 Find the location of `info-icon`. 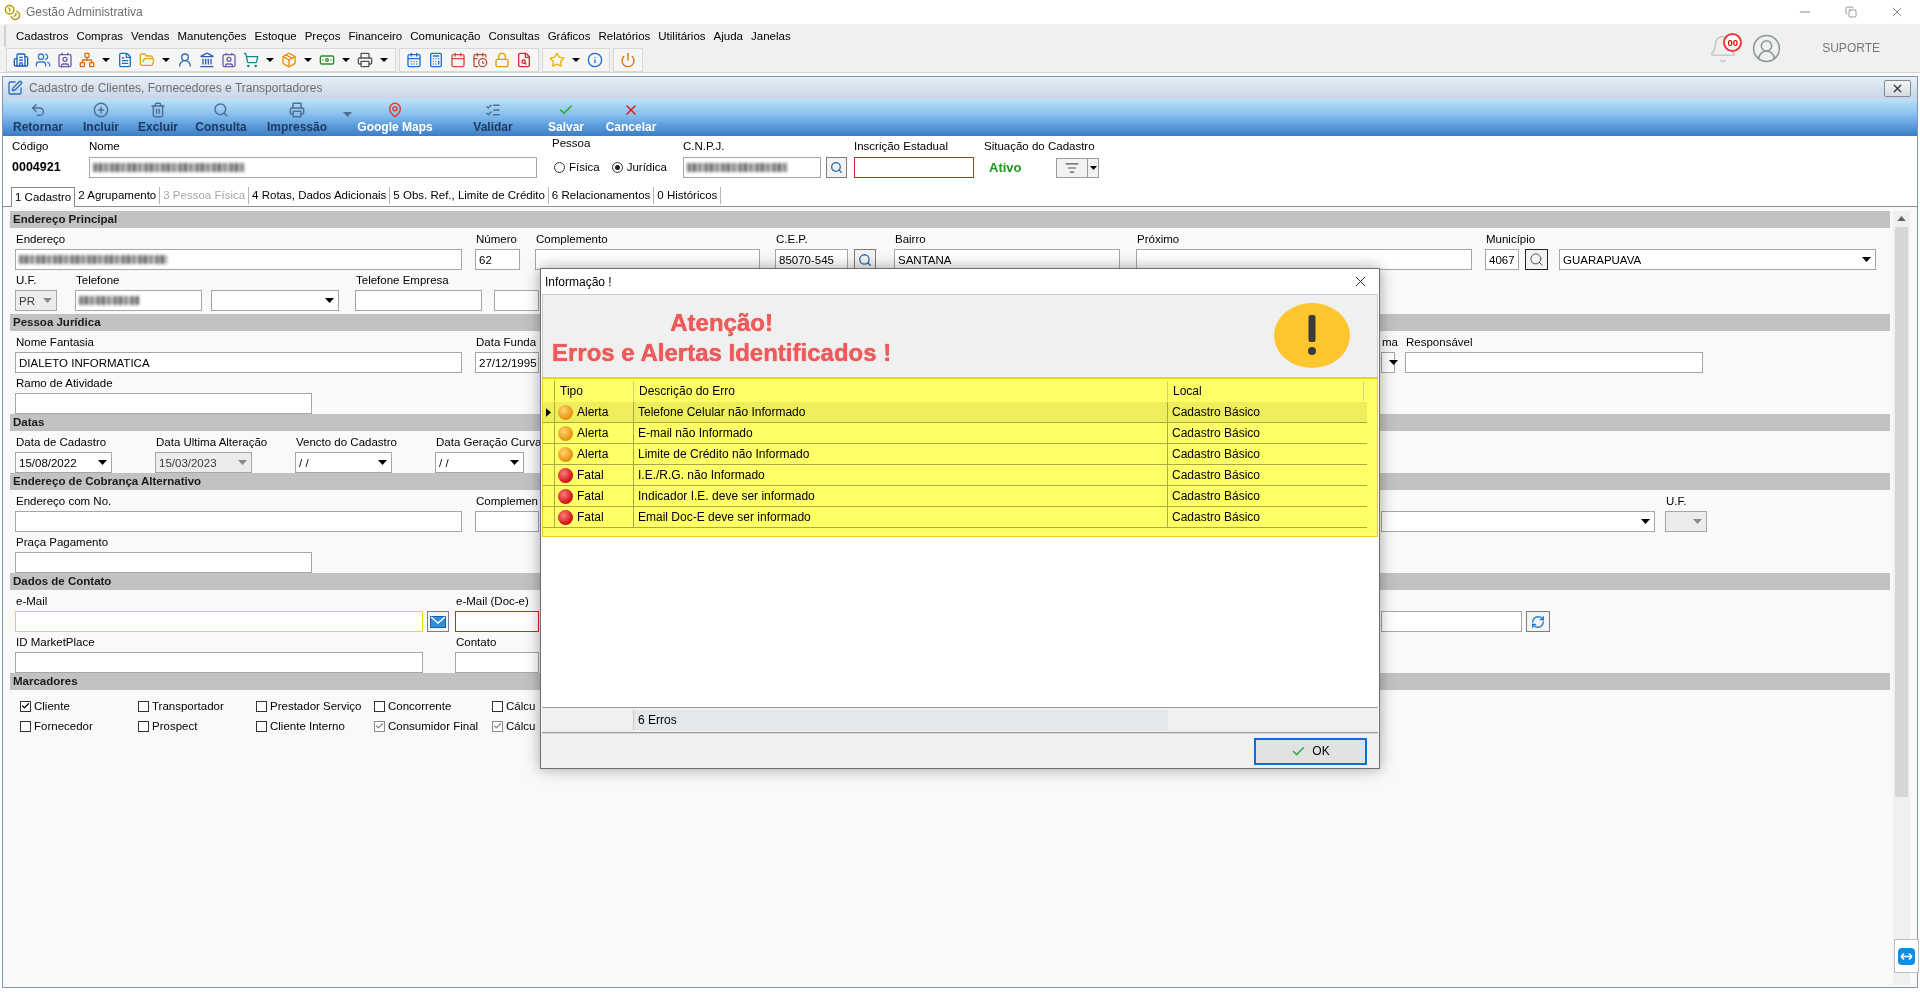

info-icon is located at coordinates (595, 59).